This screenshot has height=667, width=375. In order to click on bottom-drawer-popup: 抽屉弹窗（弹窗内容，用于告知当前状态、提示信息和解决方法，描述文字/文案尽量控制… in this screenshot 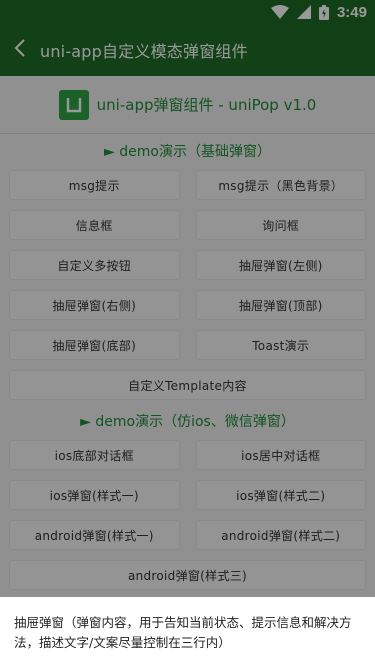, I will do `click(187, 632)`.